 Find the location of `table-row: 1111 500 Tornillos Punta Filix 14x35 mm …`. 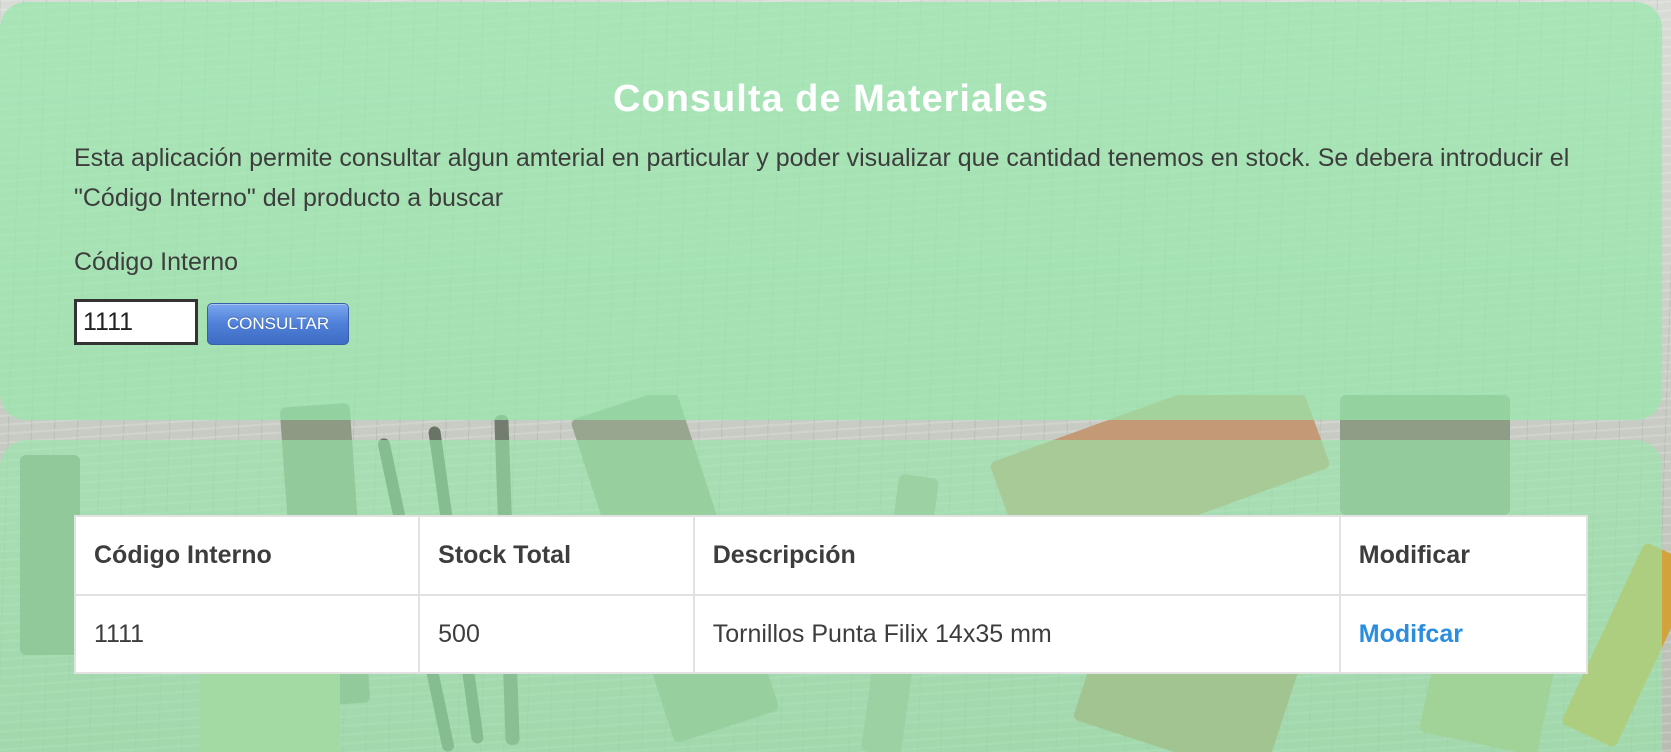

table-row: 1111 500 Tornillos Punta Filix 14x35 mm … is located at coordinates (831, 634).